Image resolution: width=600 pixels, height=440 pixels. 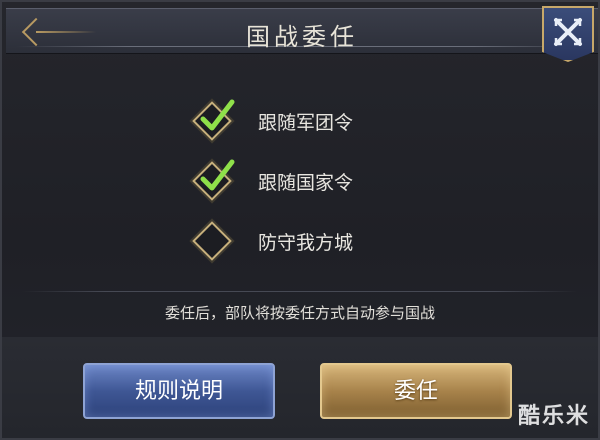 I want to click on option-label: 防守我方城, so click(x=306, y=243).